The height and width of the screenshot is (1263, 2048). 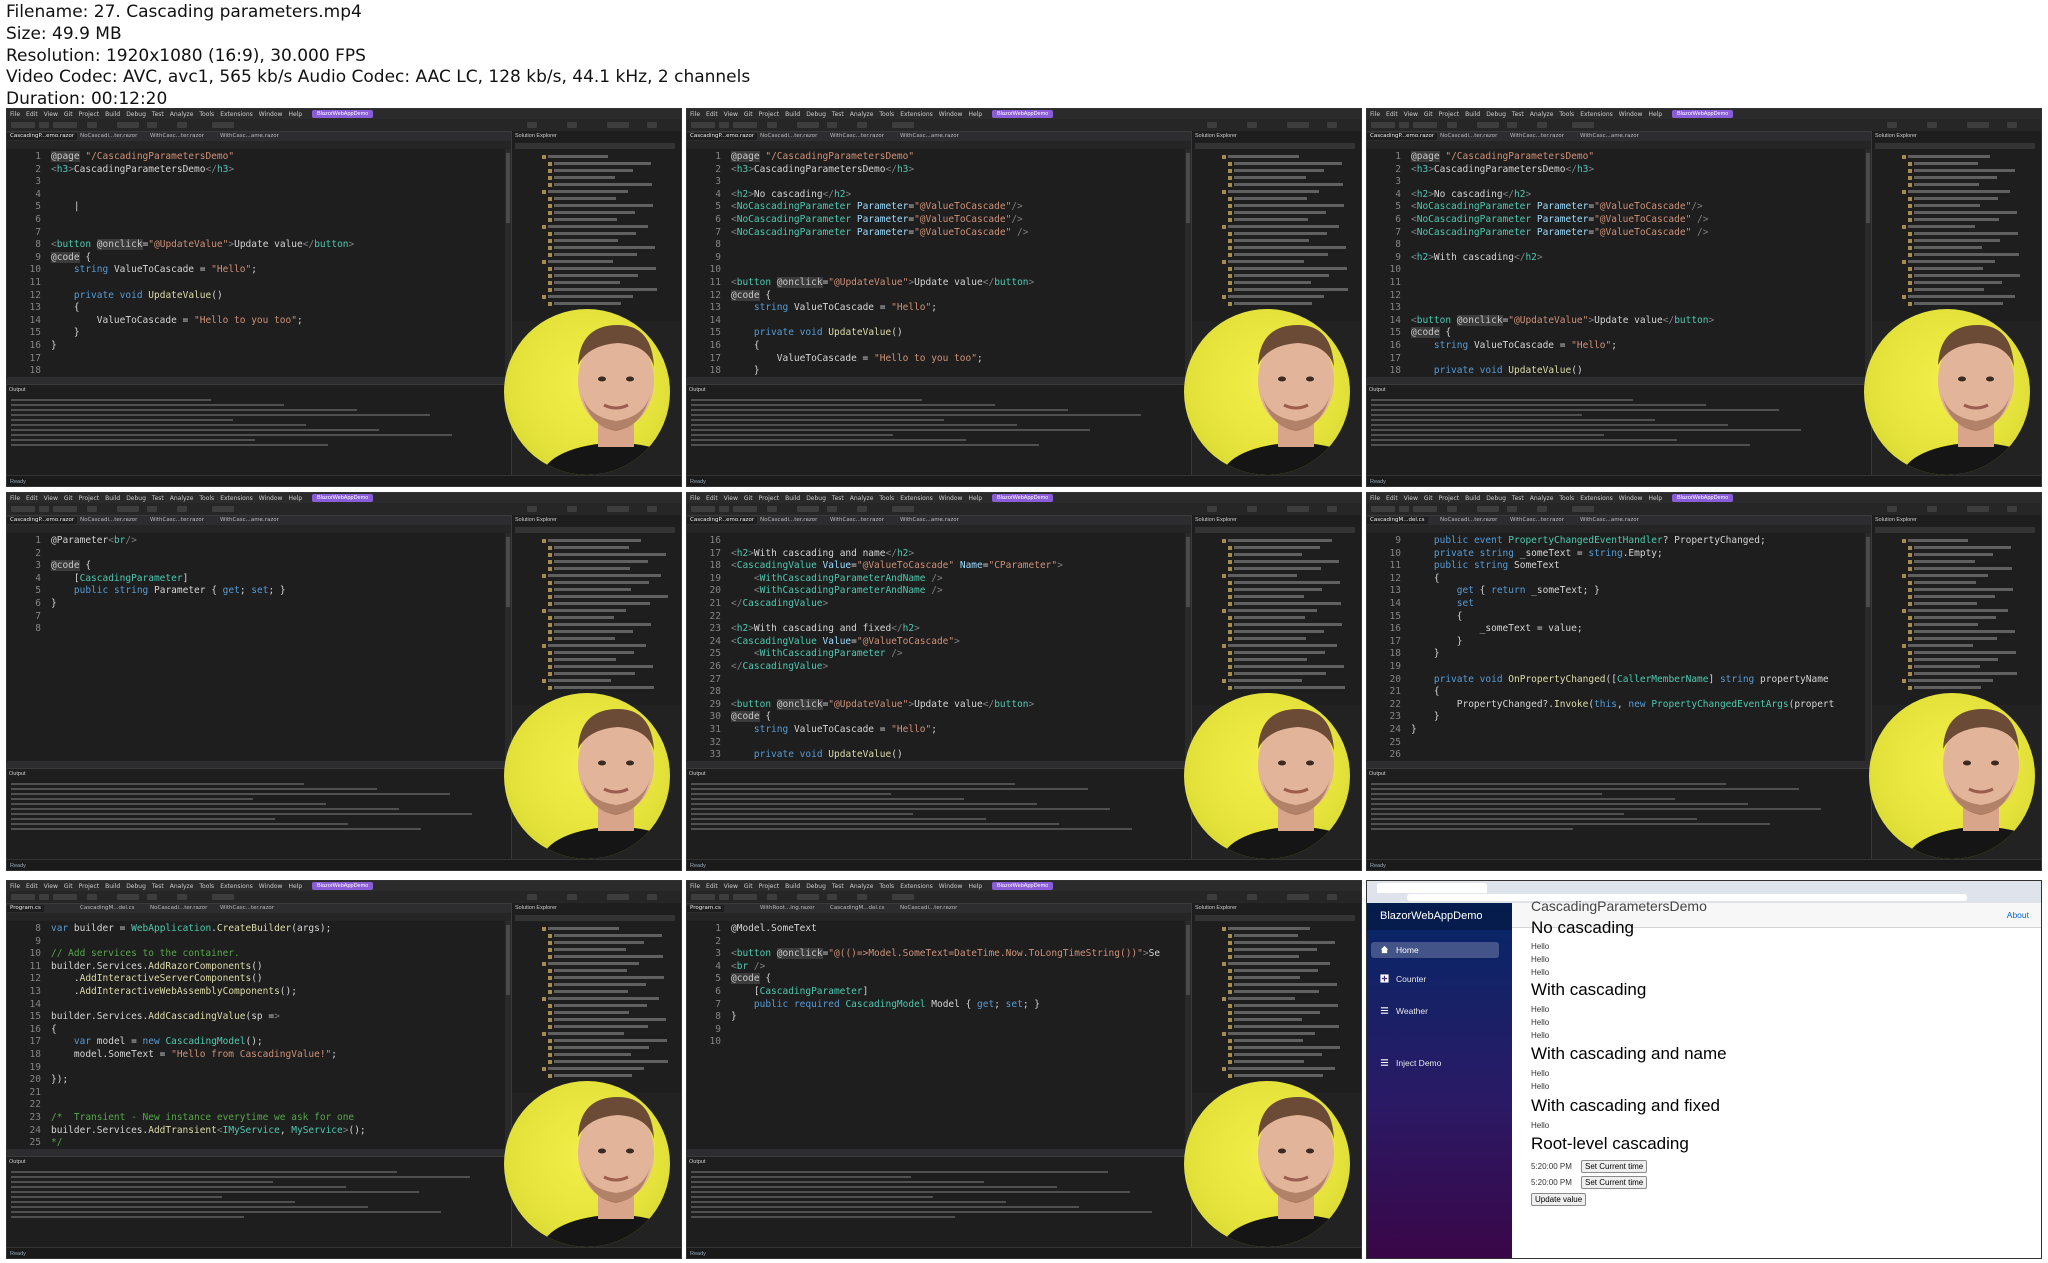 What do you see at coordinates (51, 498) in the screenshot?
I see `menu-item: View` at bounding box center [51, 498].